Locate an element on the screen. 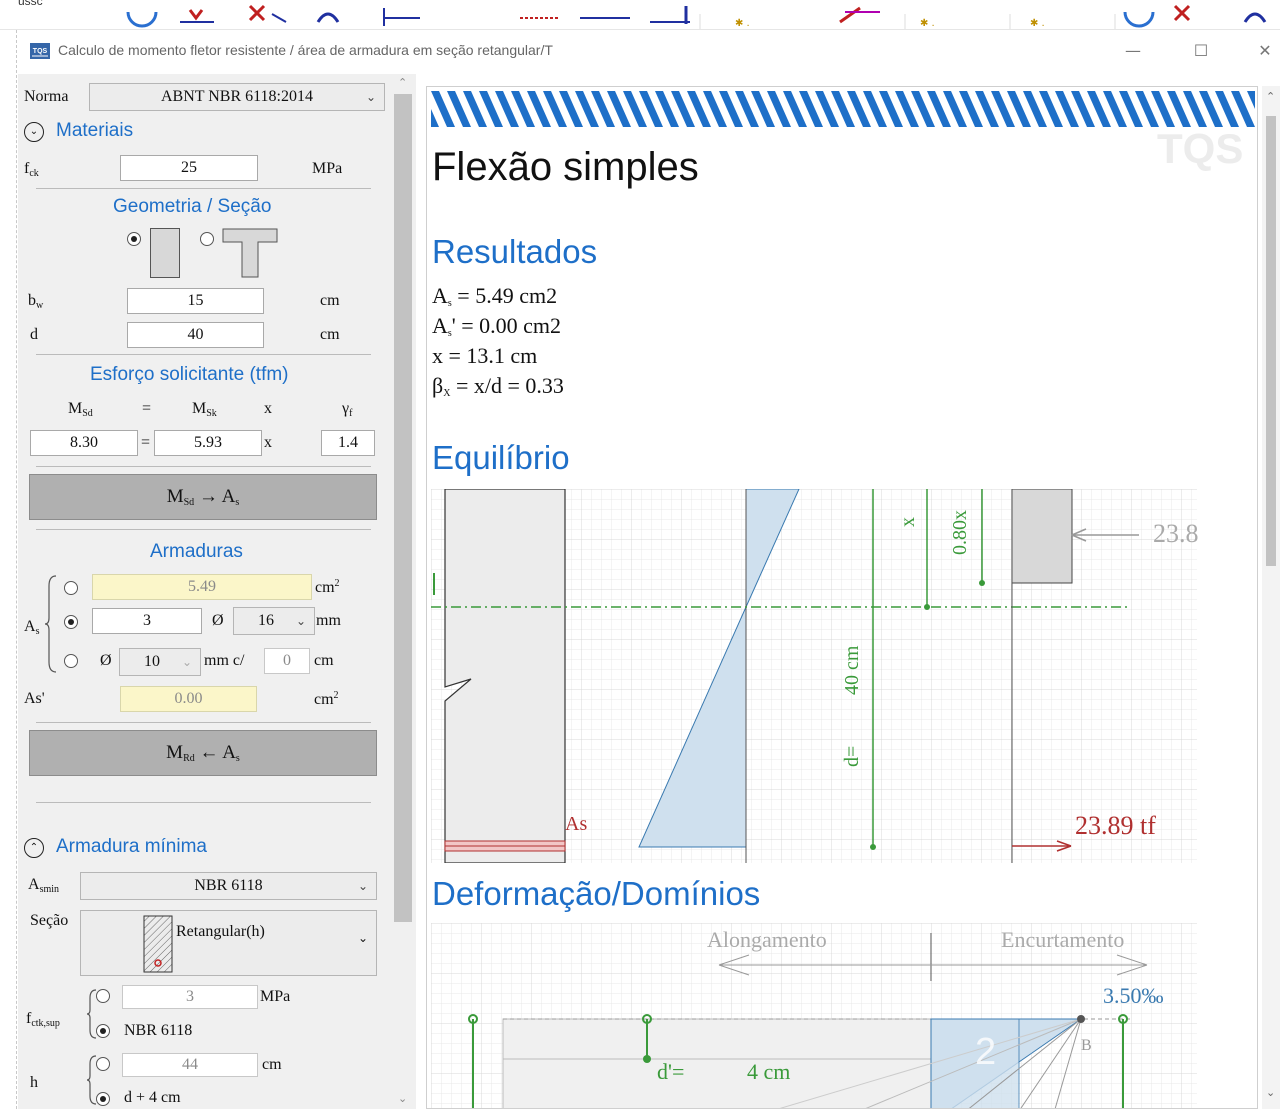 Image resolution: width=1280 pixels, height=1109 pixels. armaduras-header: Armaduras is located at coordinates (196, 551).